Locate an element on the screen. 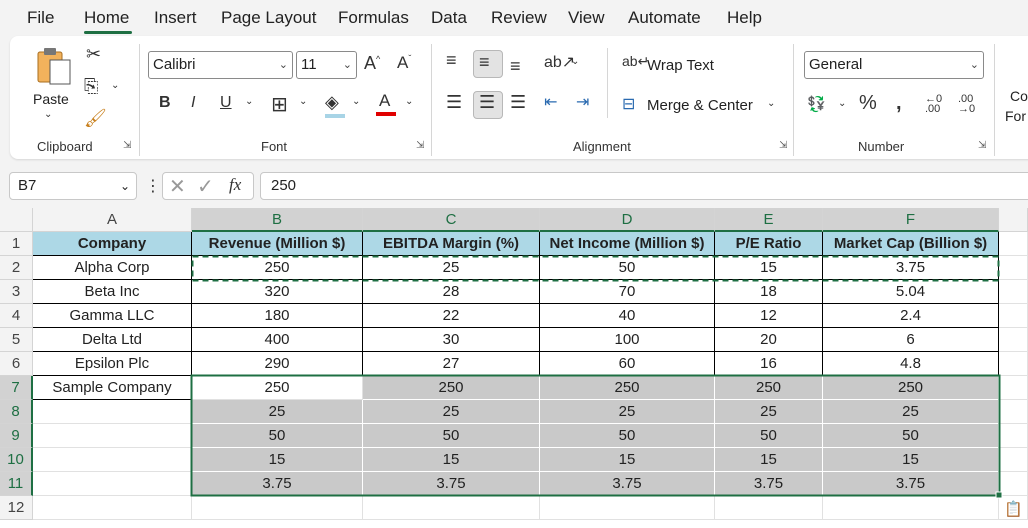  align-middle-icon: ≡ is located at coordinates (484, 62).